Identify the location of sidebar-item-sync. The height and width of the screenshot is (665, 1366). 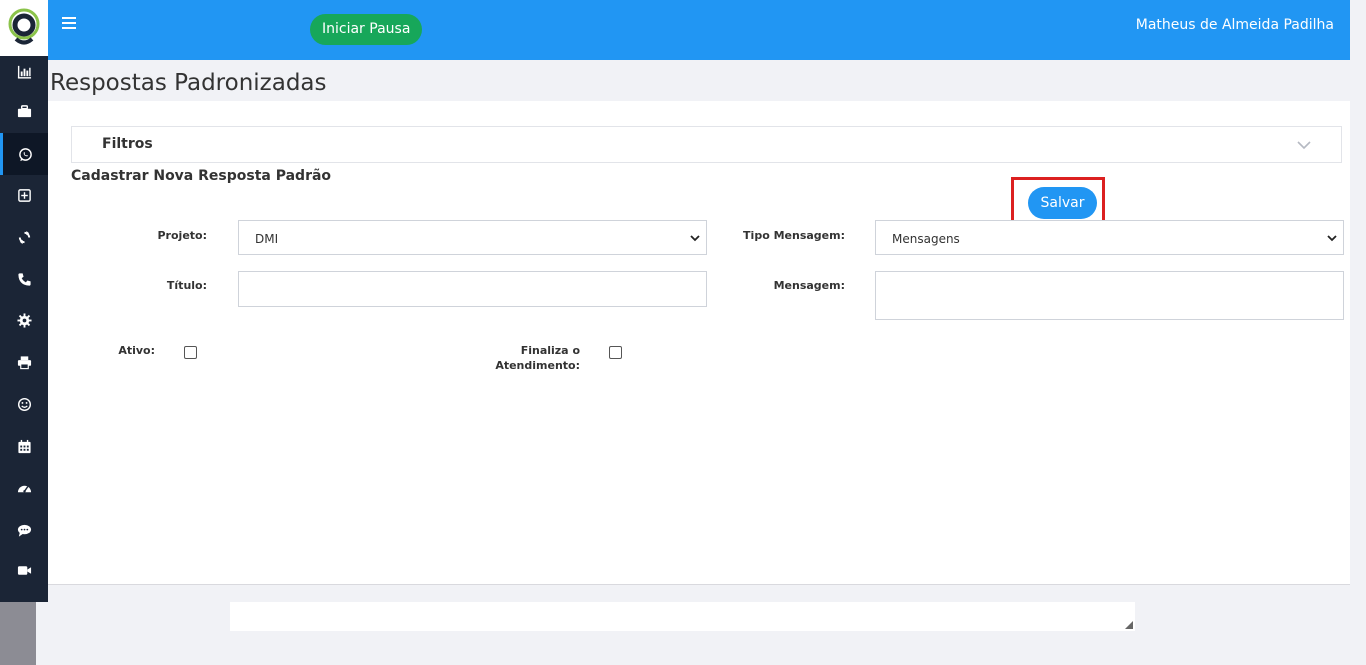
(24, 237).